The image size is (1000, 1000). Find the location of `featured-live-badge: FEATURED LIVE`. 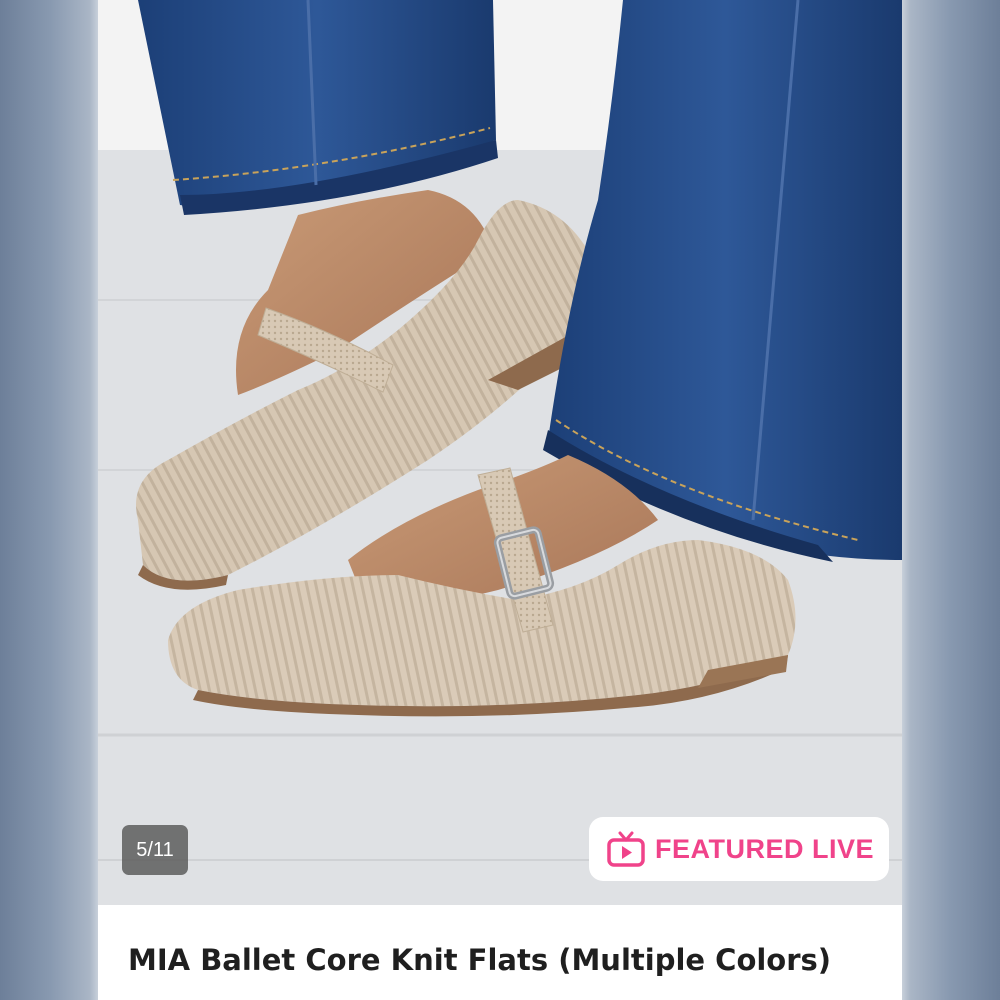

featured-live-badge: FEATURED LIVE is located at coordinates (739, 849).